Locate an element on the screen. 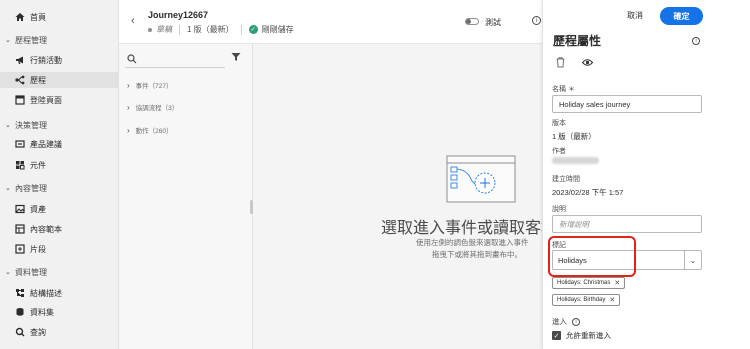 The width and height of the screenshot is (750, 349). journey-meta: 草稿 1 版（最新） ✓ 剛剛儲存 is located at coordinates (221, 29).